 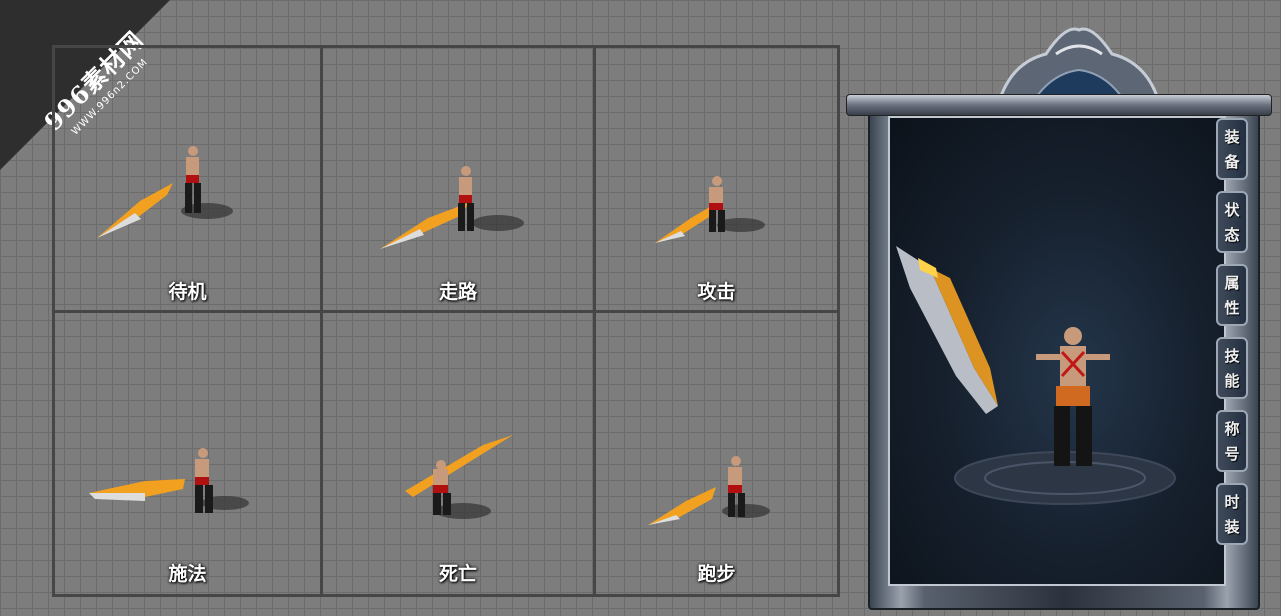 I want to click on tab-titles: 称号, so click(x=1232, y=441).